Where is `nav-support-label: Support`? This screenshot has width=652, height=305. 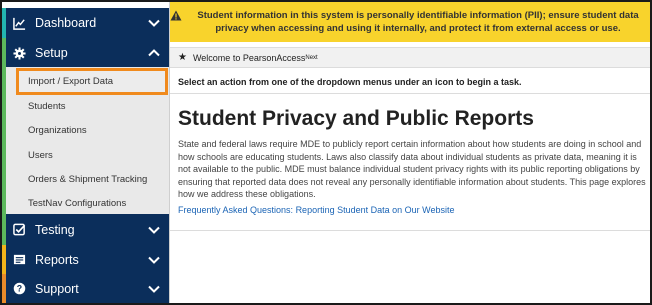 nav-support-label: Support is located at coordinates (57, 288).